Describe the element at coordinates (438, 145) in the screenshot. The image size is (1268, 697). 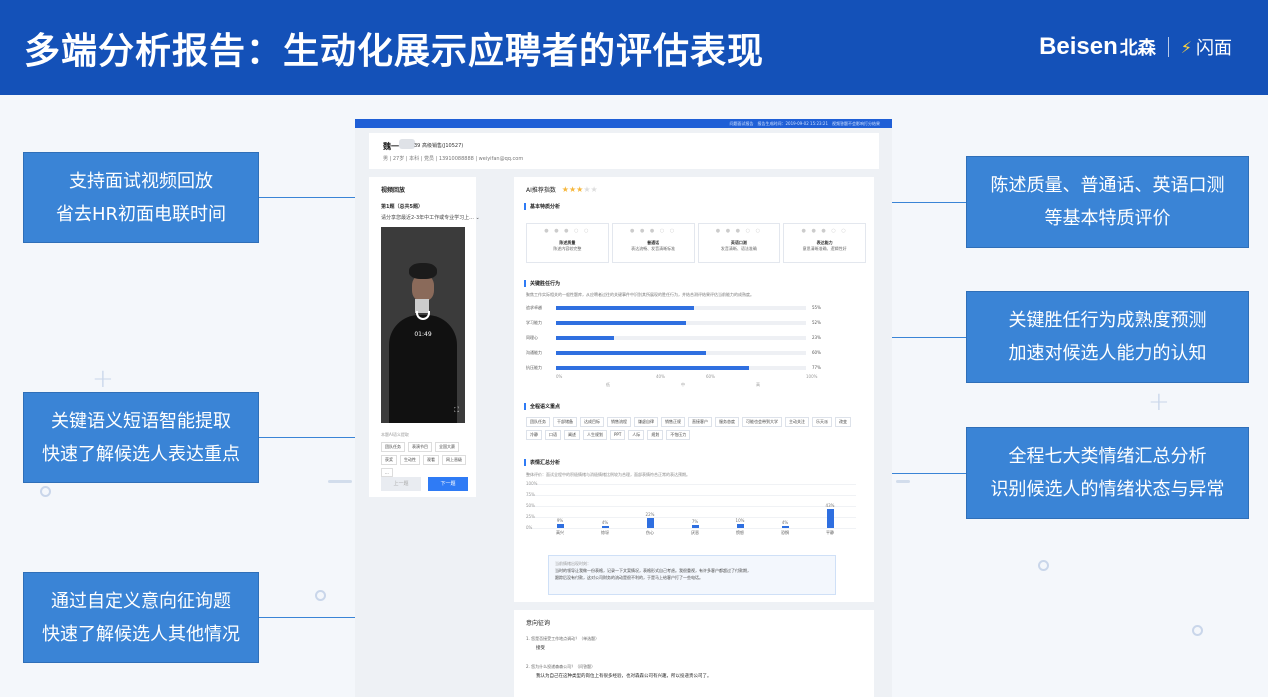
I see `candidate-position: 39 高级销售(J10527)` at that location.